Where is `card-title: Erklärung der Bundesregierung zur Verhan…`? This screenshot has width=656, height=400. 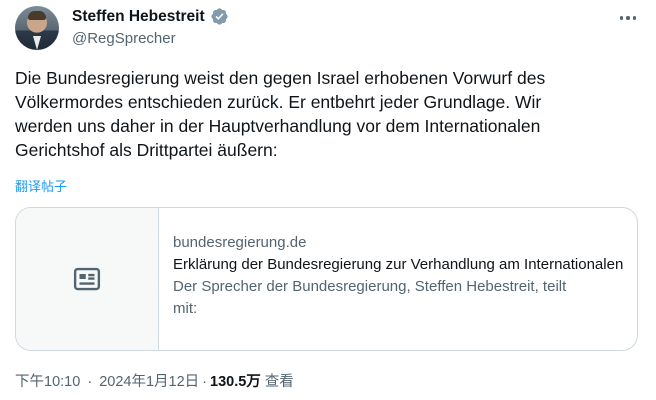 card-title: Erklärung der Bundesregierung zur Verhan… is located at coordinates (398, 264).